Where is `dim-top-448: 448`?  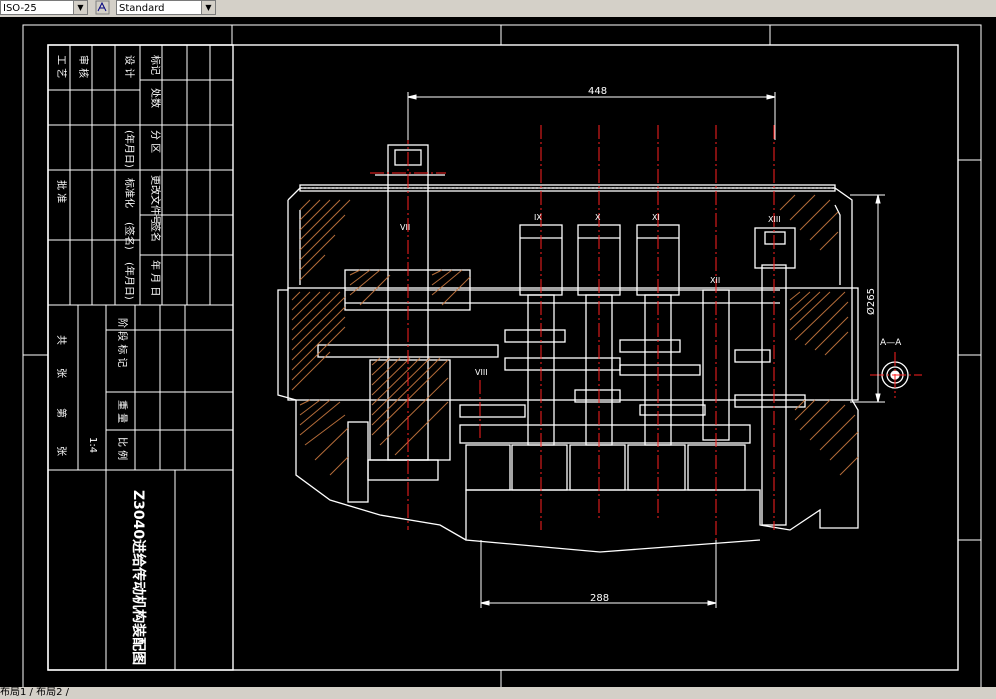 dim-top-448: 448 is located at coordinates (597, 91).